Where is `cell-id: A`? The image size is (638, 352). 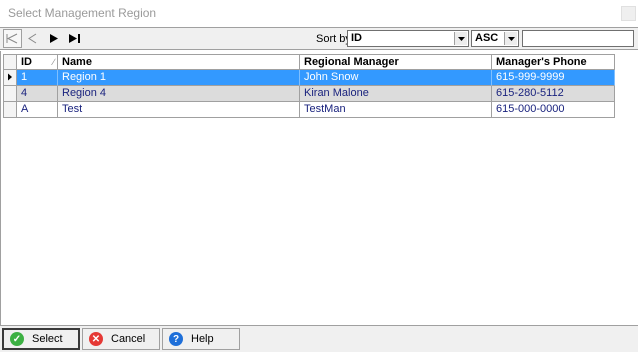 cell-id: A is located at coordinates (37, 110).